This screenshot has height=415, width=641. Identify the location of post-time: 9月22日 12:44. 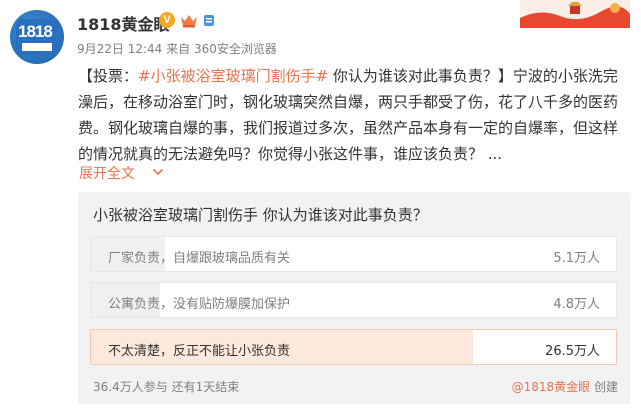
(119, 49).